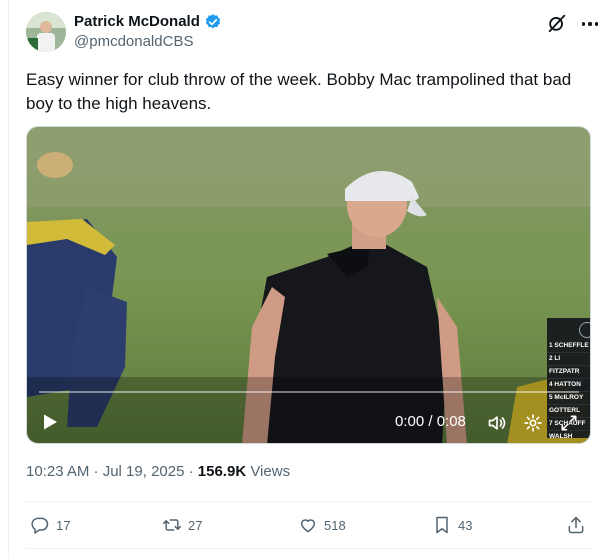 The image size is (615, 559). I want to click on author-name: Patrick McDonald, so click(137, 22).